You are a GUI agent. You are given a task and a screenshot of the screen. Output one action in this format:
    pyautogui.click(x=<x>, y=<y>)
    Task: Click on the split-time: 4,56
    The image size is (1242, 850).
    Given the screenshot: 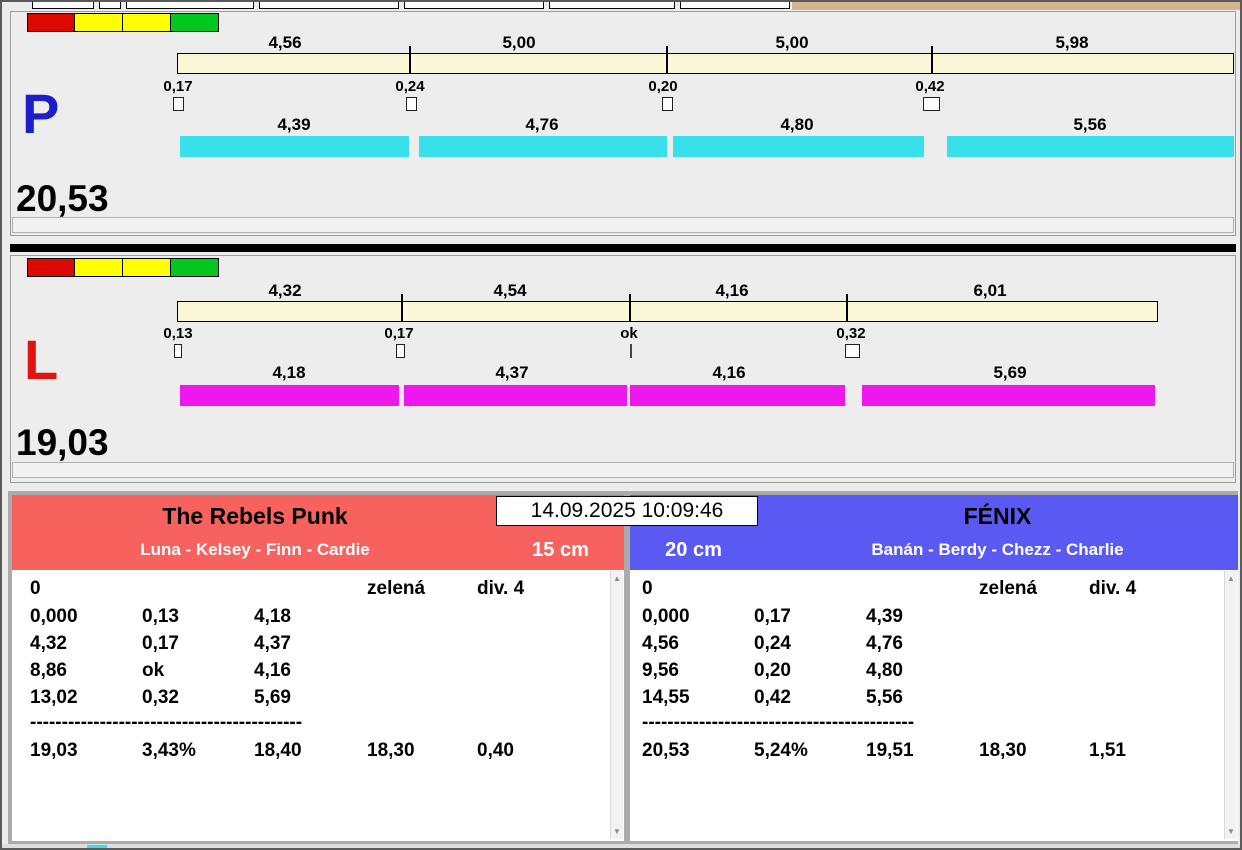 What is the action you would take?
    pyautogui.click(x=285, y=42)
    